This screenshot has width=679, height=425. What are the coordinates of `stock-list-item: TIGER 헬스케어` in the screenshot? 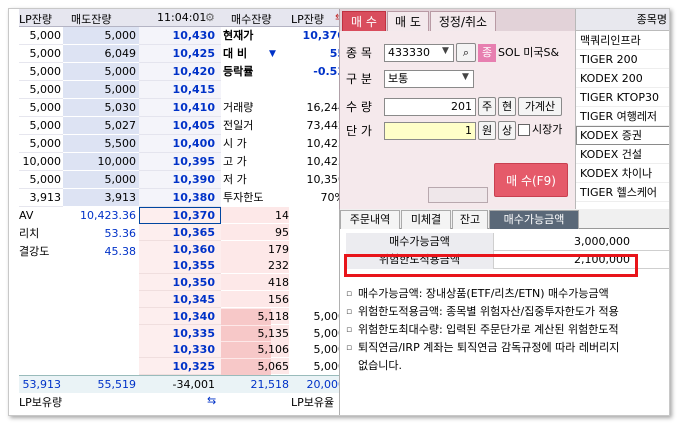 It's located at (622, 192).